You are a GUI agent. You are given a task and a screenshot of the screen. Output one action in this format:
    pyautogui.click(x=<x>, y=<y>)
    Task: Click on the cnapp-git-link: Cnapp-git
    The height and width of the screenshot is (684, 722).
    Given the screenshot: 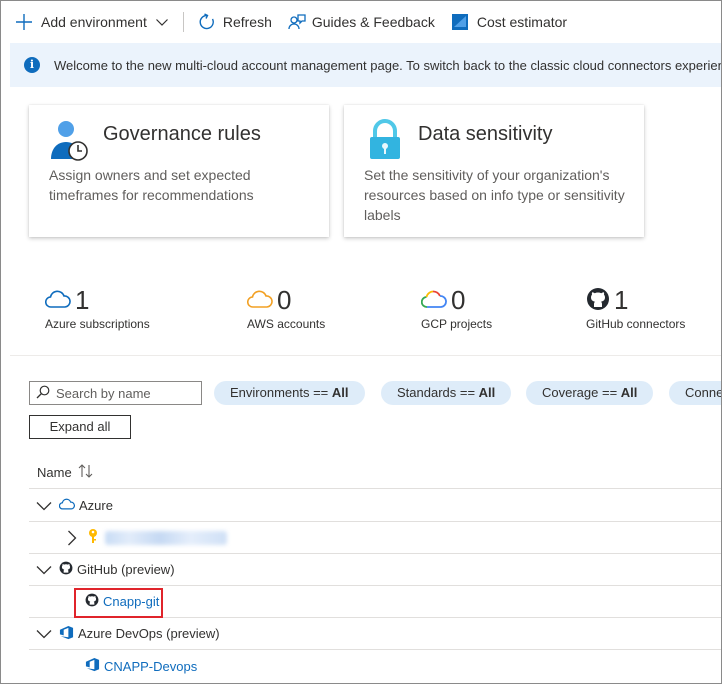 What is the action you would take?
    pyautogui.click(x=131, y=601)
    